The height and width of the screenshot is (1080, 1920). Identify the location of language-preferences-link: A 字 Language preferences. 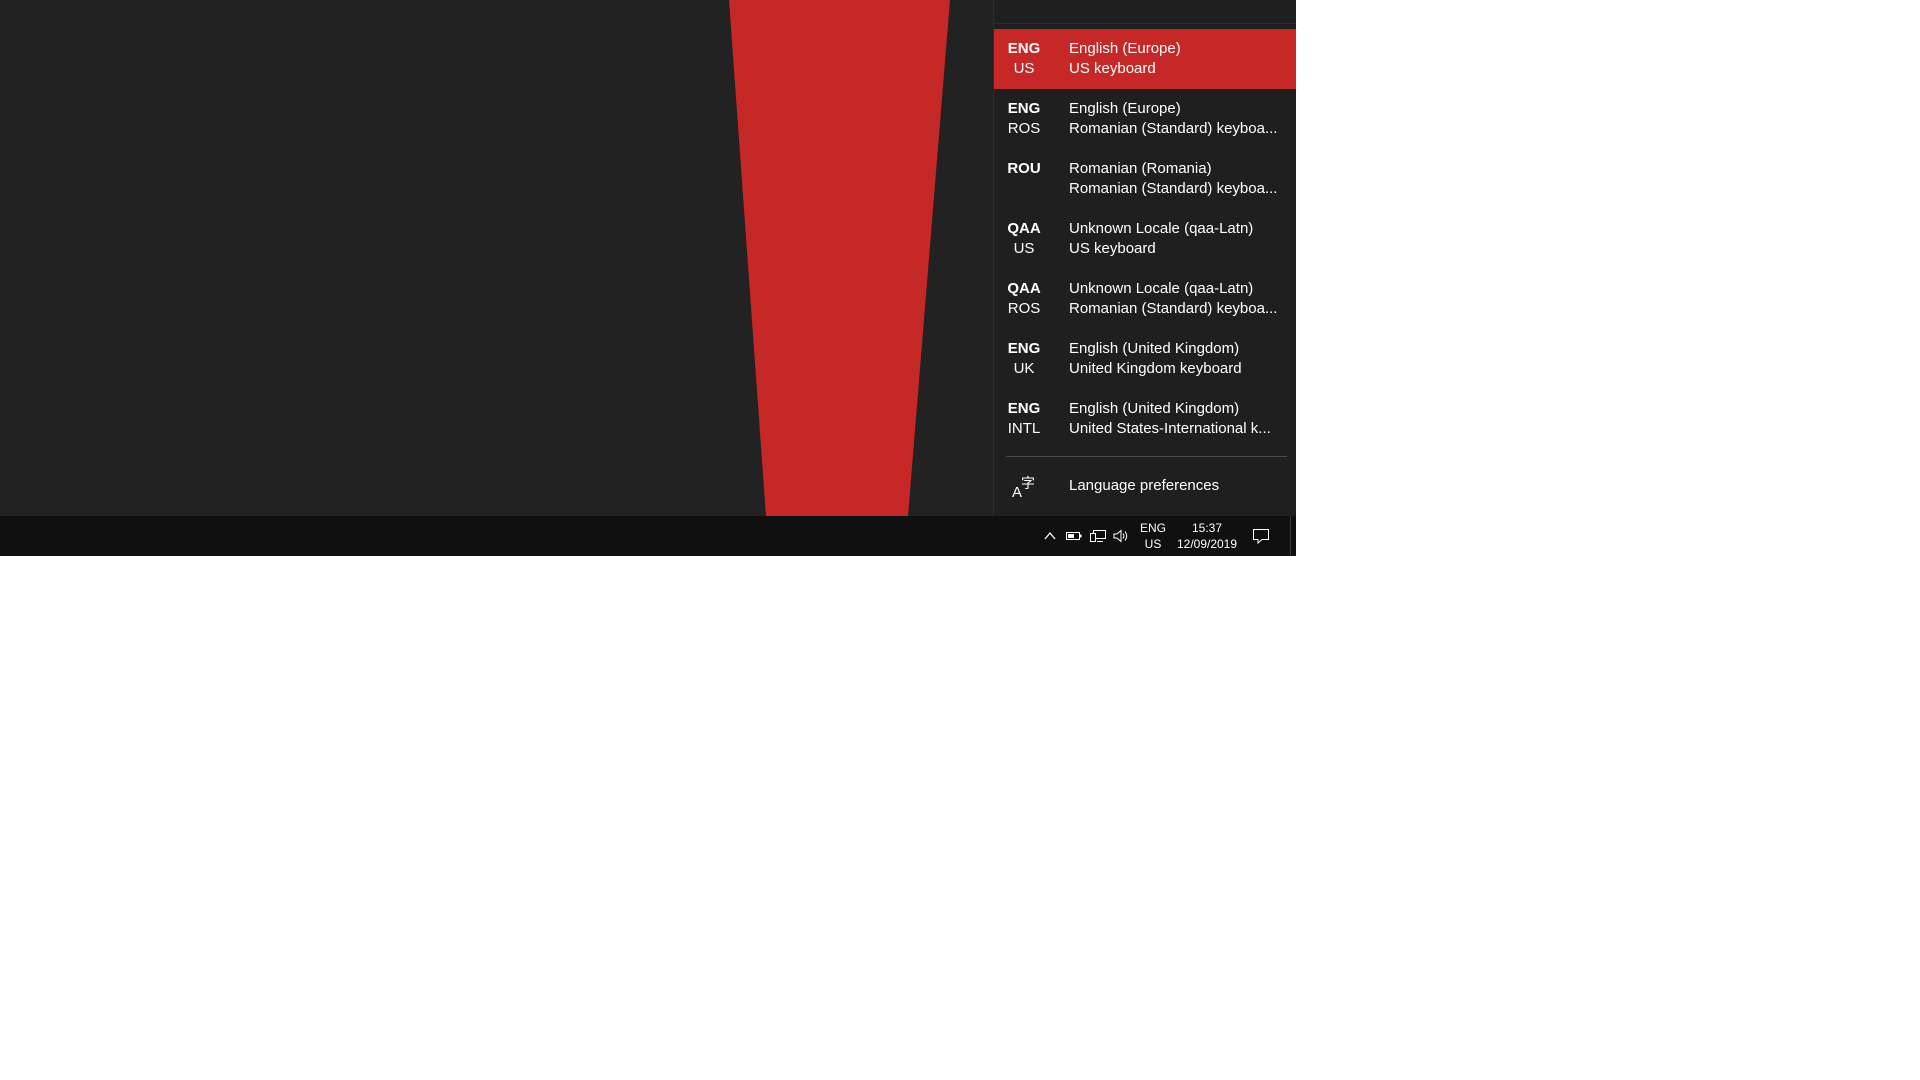
(1145, 486).